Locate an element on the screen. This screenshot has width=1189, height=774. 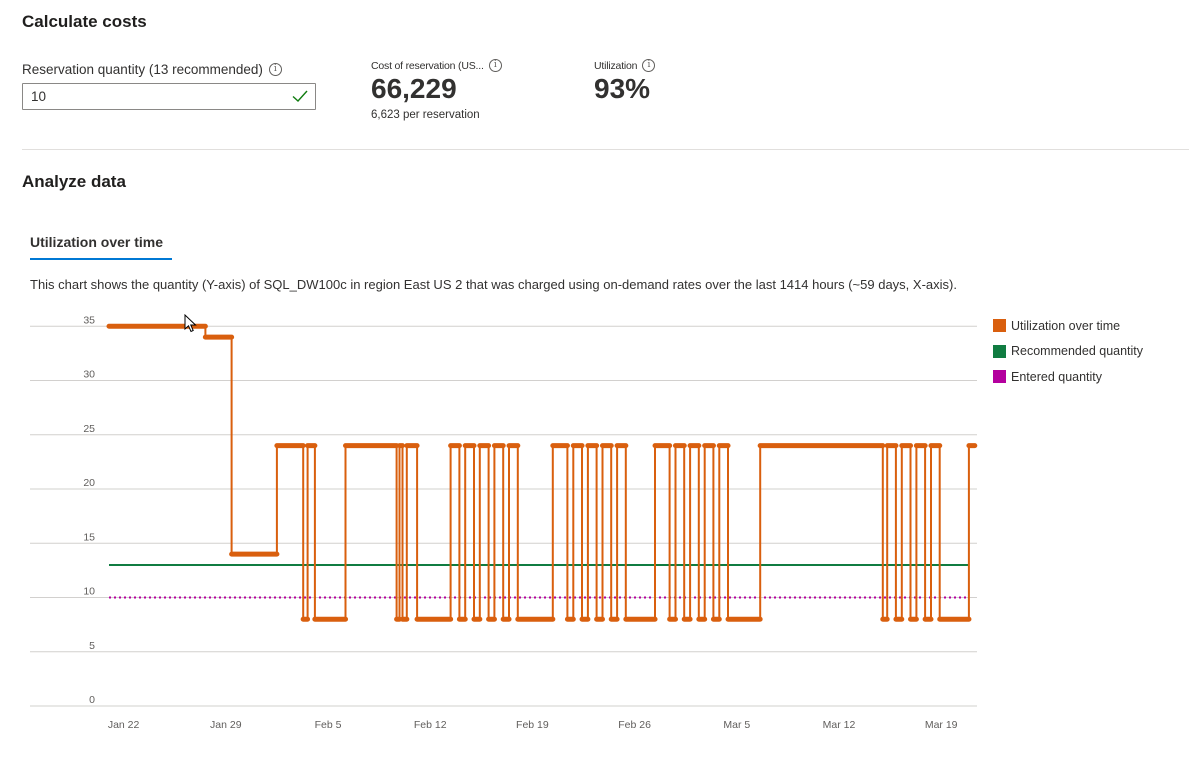
mouse-cursor-icon is located at coordinates (190, 323).